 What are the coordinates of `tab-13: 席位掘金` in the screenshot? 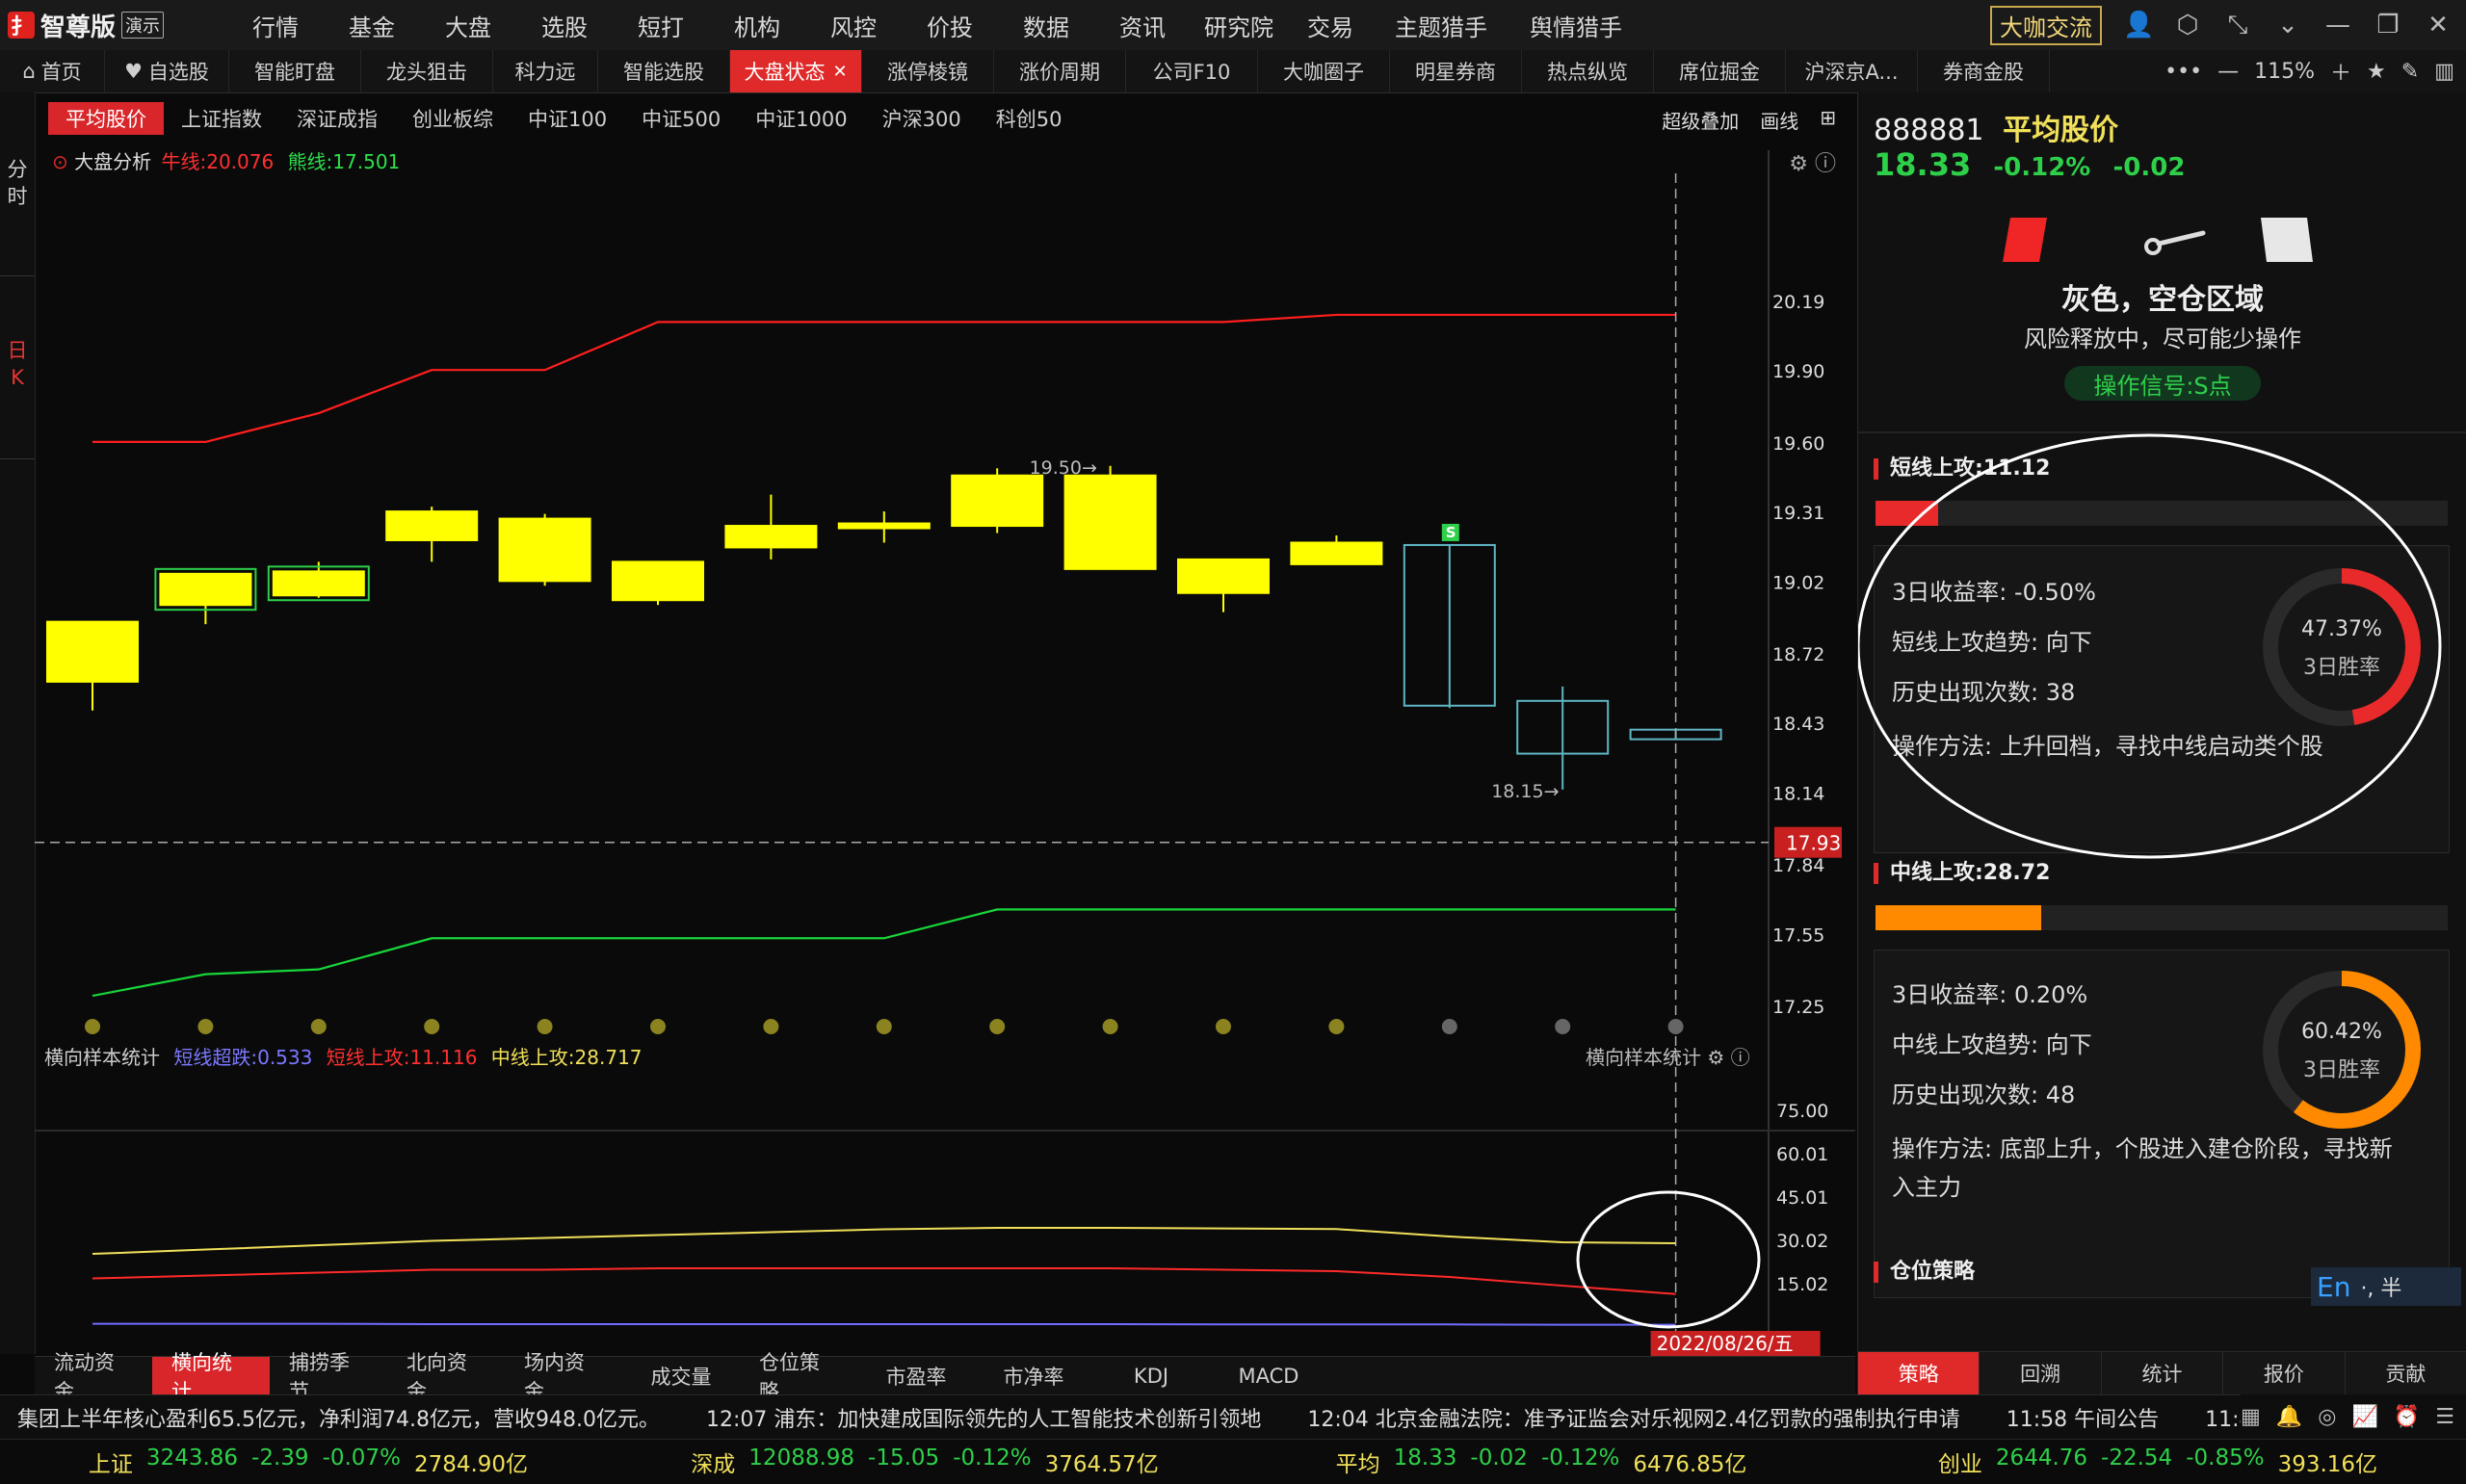 It's located at (1720, 71).